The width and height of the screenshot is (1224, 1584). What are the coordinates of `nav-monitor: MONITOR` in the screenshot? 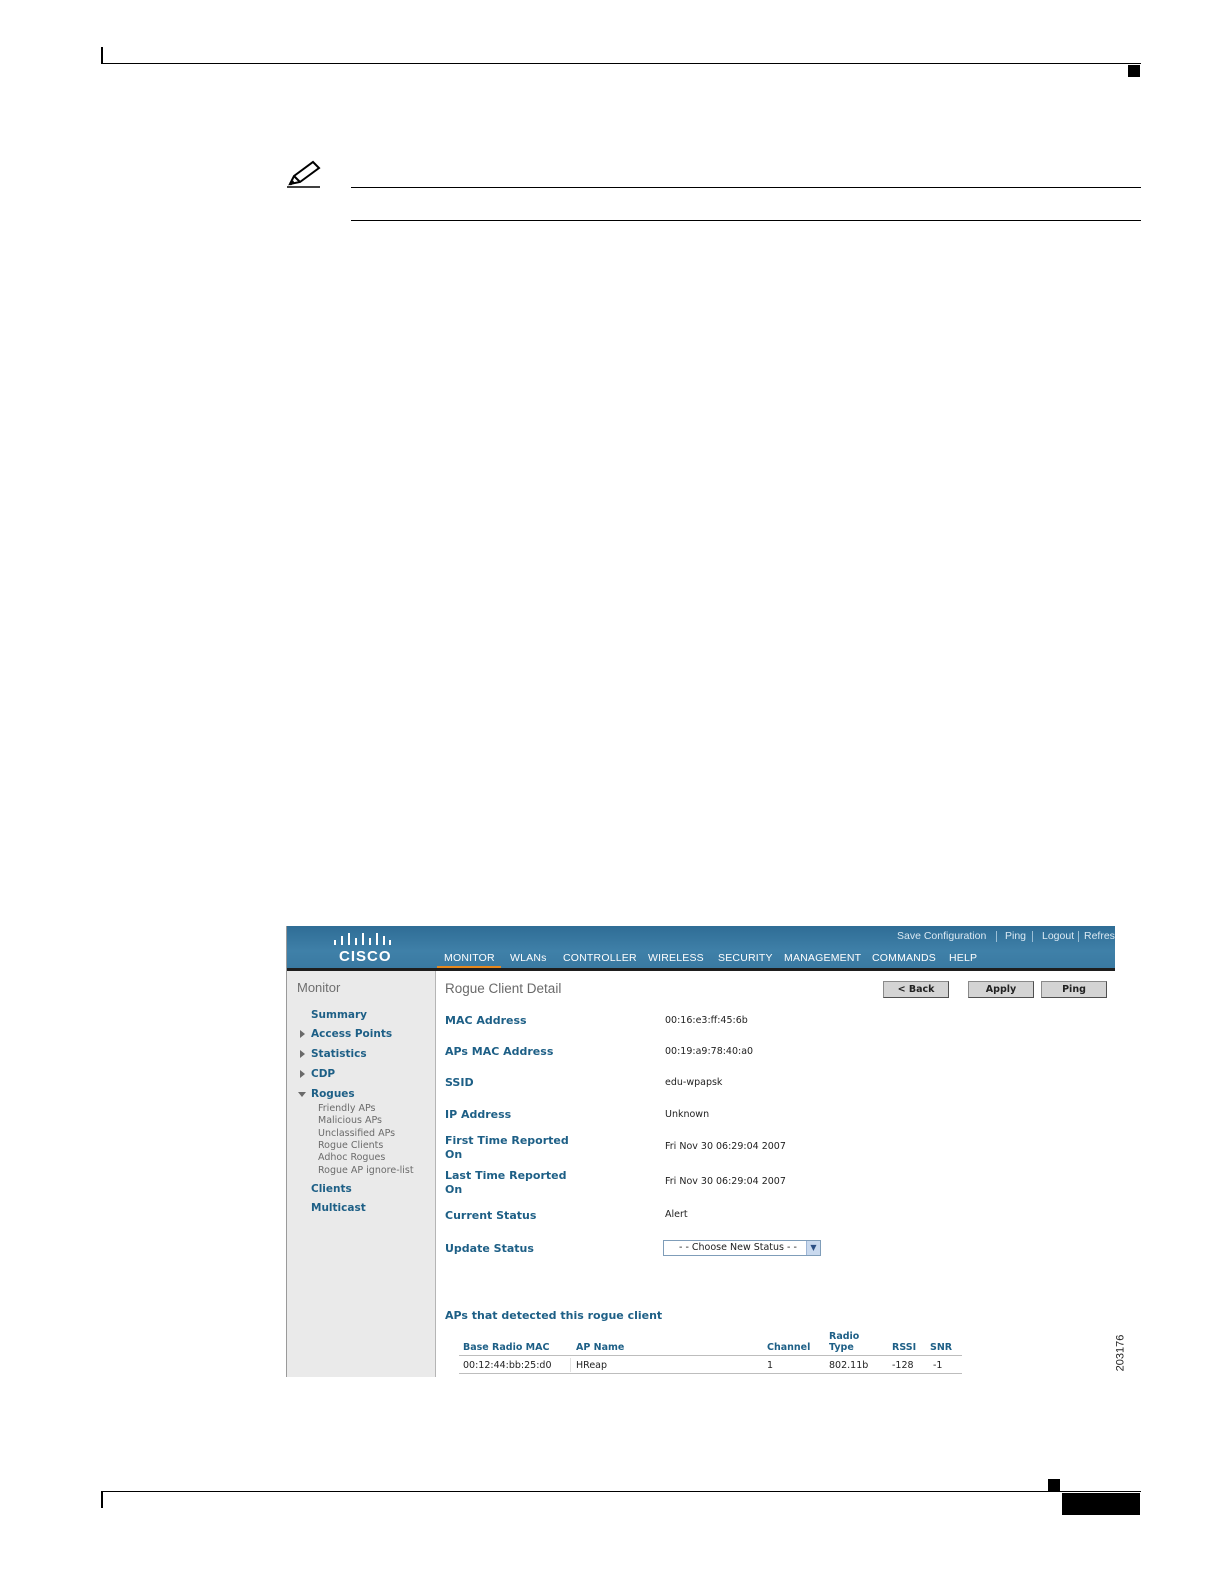 It's located at (469, 958).